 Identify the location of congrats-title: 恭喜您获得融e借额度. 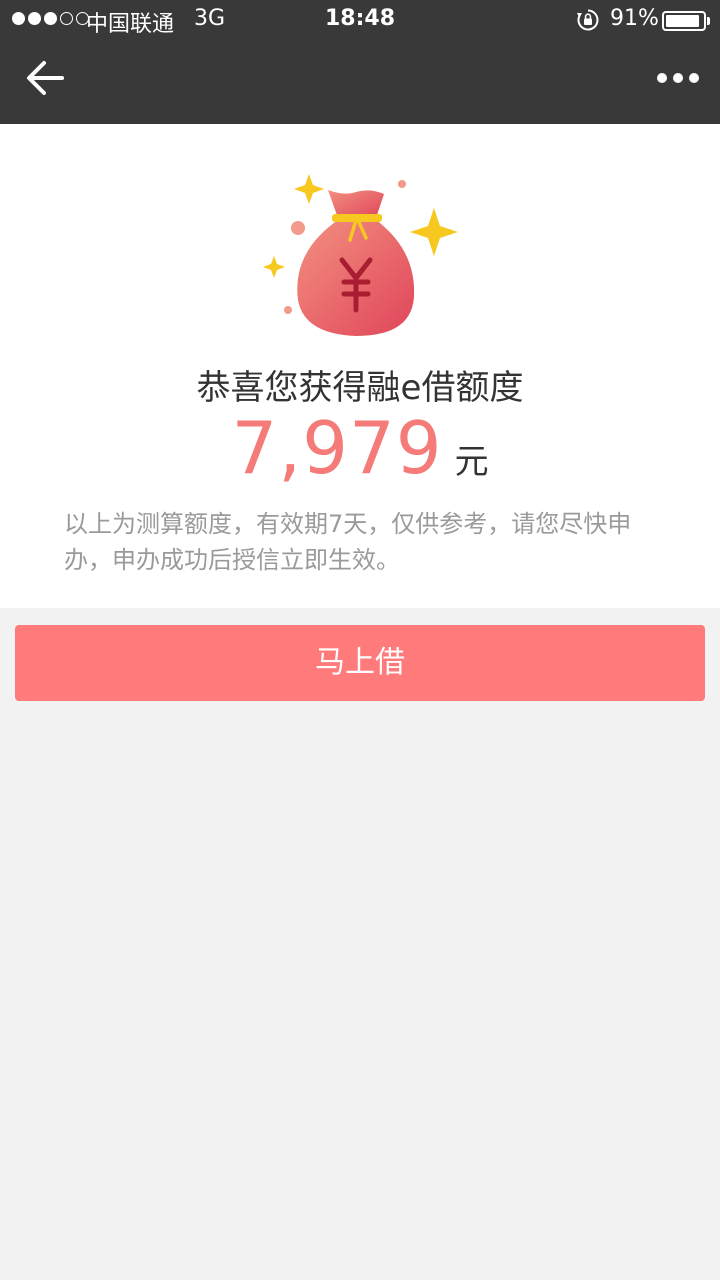
(360, 388).